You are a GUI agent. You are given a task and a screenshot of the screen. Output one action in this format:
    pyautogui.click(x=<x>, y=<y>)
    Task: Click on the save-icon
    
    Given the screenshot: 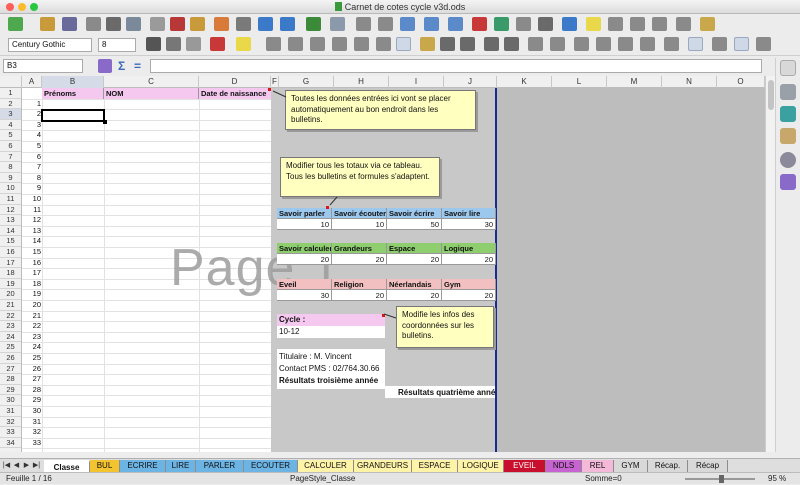 What is the action you would take?
    pyautogui.click(x=69, y=24)
    